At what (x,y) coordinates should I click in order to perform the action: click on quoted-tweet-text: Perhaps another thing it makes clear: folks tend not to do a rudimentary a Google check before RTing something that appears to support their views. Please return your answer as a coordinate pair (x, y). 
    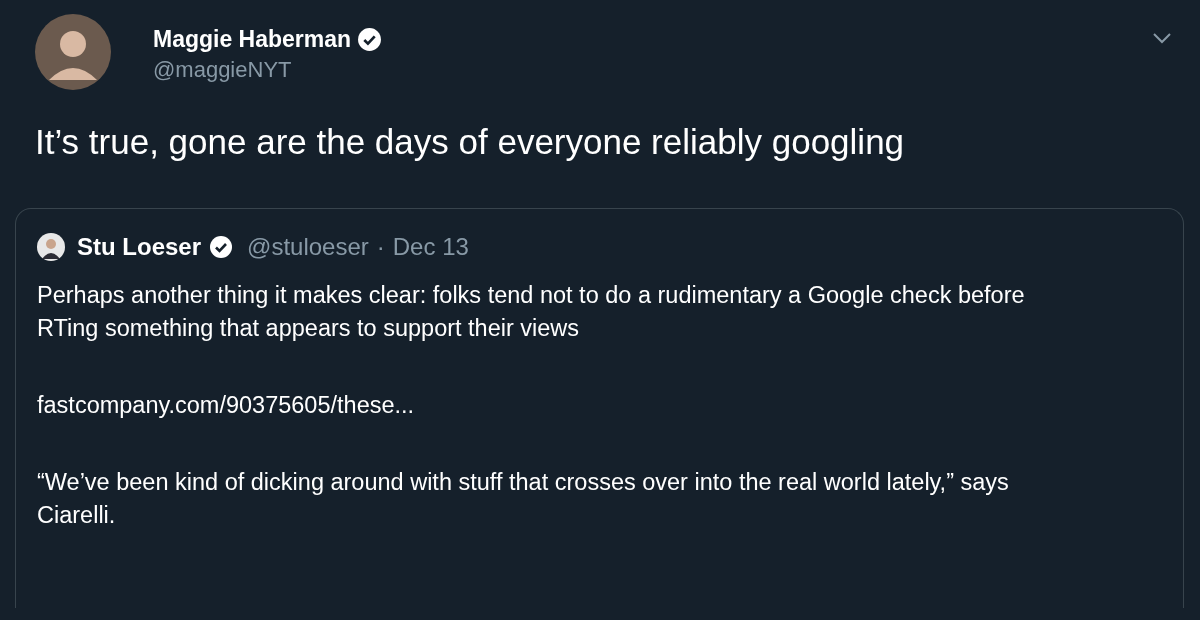
    Looking at the image, I should click on (531, 312).